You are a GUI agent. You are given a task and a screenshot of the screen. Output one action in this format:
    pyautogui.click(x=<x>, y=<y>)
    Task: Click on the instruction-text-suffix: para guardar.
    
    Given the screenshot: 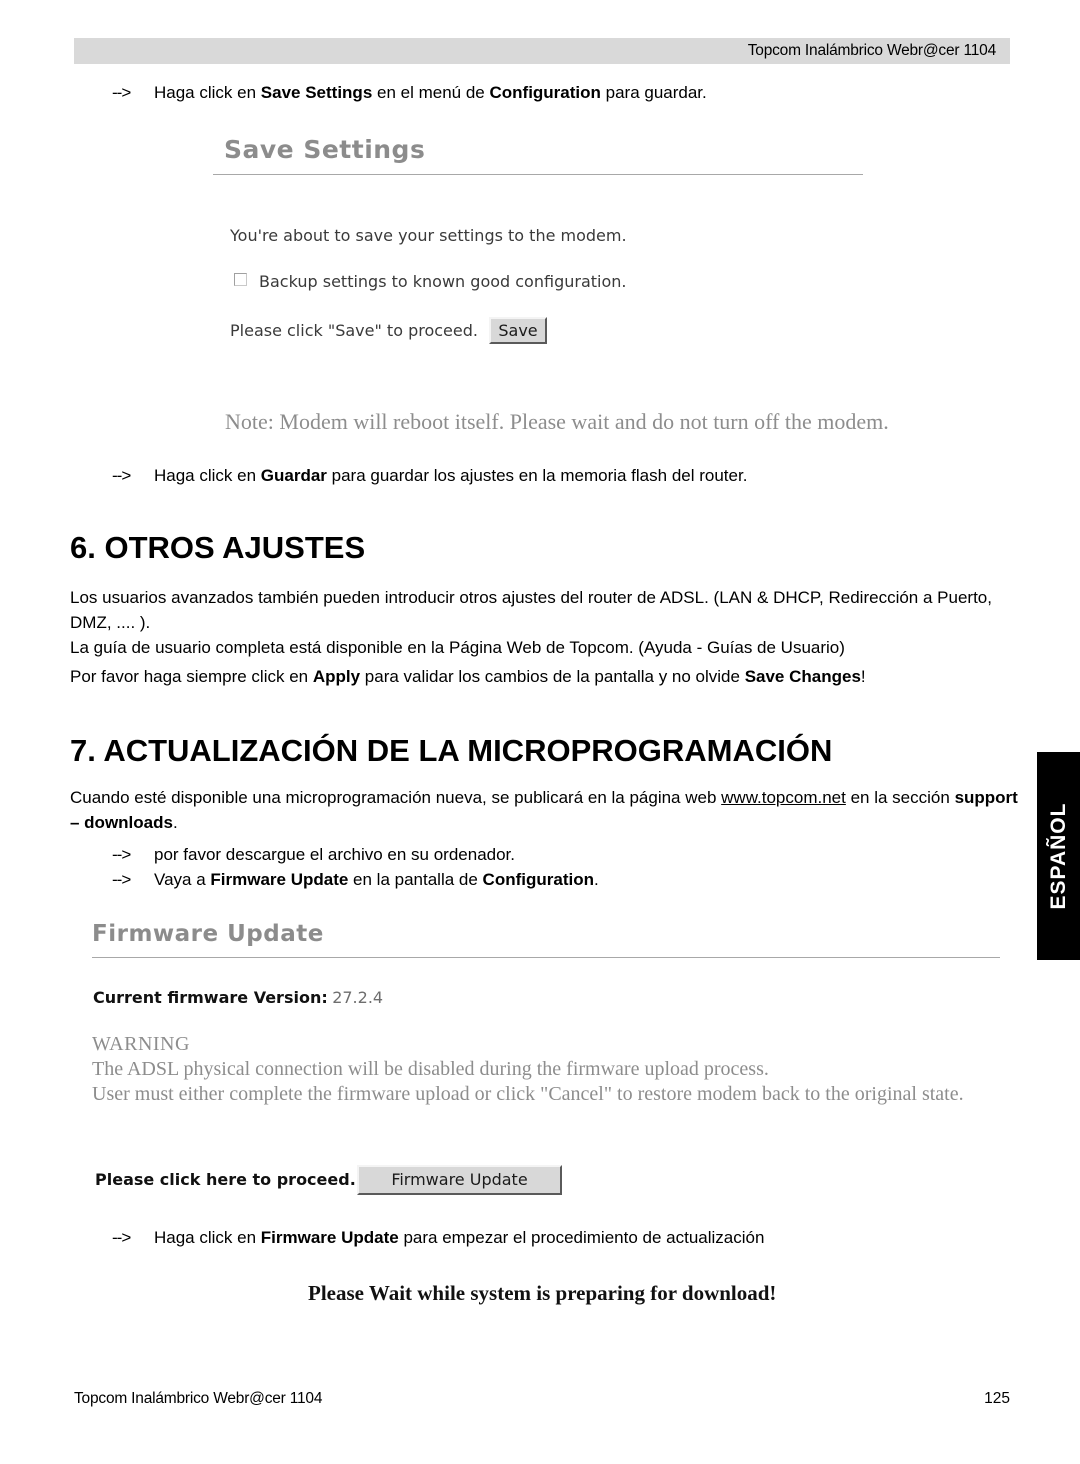 What is the action you would take?
    pyautogui.click(x=653, y=92)
    